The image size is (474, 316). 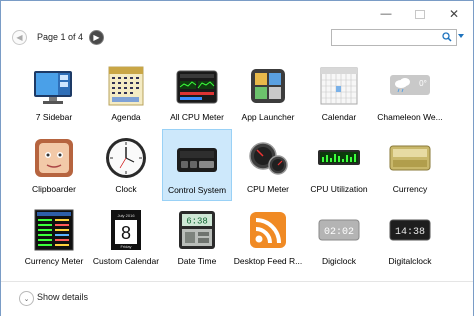 I want to click on toolbar: ◀ Page 1 of 4 ▶, so click(x=237, y=38).